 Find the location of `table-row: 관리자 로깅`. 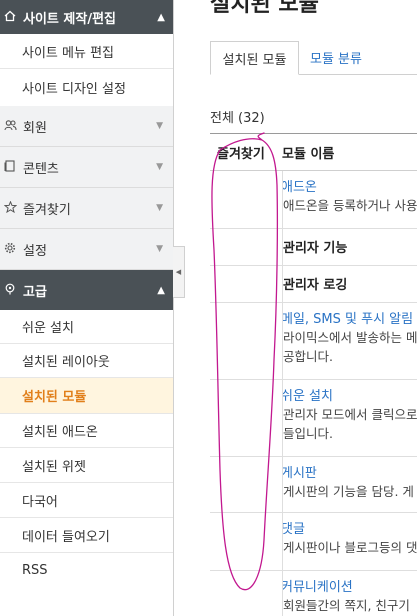

table-row: 관리자 로깅 is located at coordinates (313, 284).